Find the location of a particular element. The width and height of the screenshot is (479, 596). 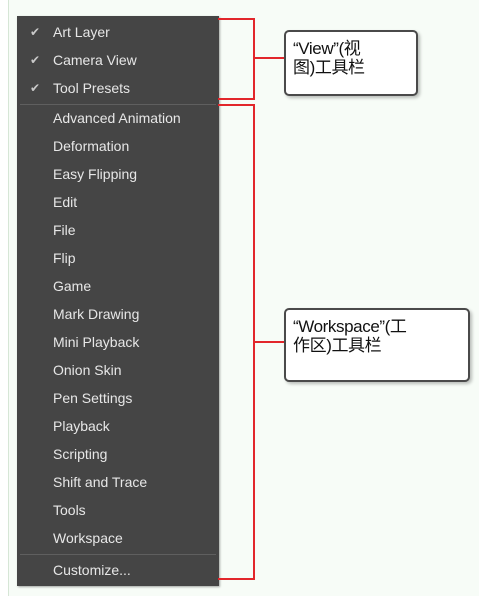

menu-item-label: Shift and Trace is located at coordinates (100, 482).